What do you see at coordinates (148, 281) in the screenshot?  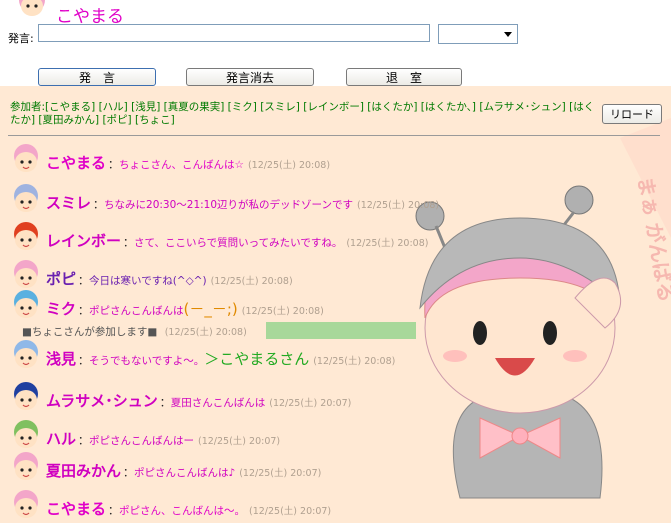 I see `message-text: 今日は寒いですね(^◇^)` at bounding box center [148, 281].